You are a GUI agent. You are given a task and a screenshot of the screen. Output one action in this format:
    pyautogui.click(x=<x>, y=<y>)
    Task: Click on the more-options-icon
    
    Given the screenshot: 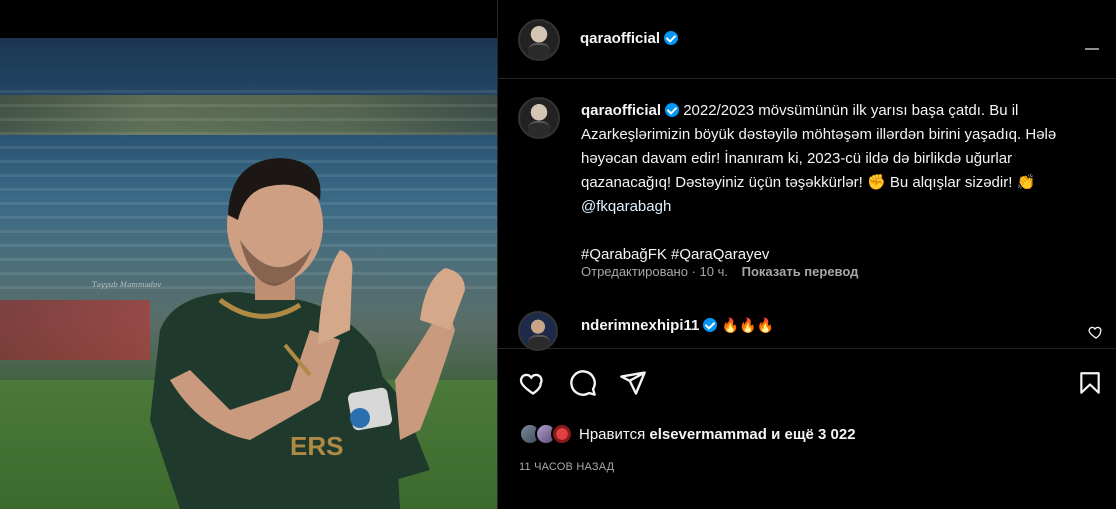 What is the action you would take?
    pyautogui.click(x=1092, y=49)
    